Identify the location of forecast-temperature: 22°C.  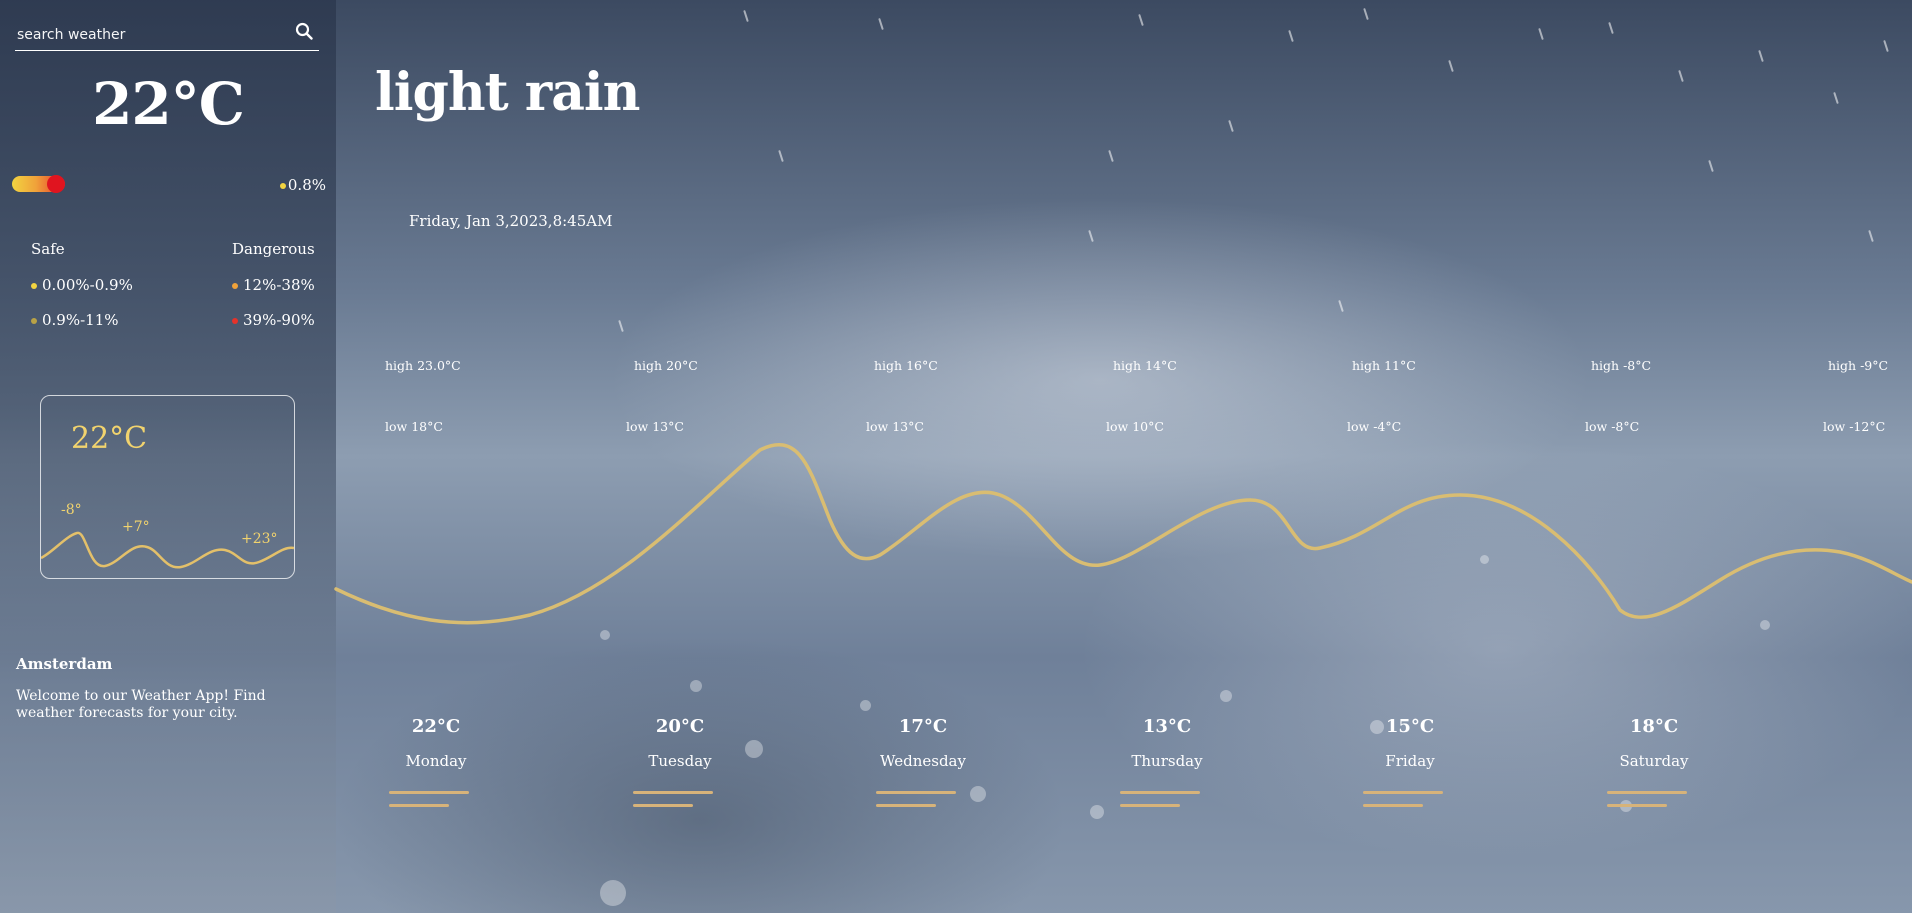
(436, 726).